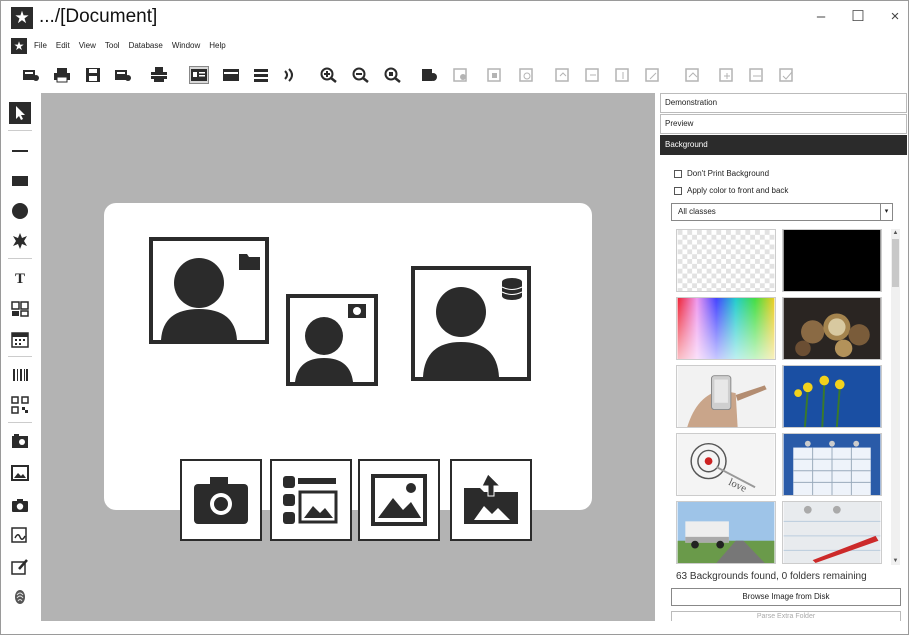 This screenshot has height=635, width=909. Describe the element at coordinates (112, 45) in the screenshot. I see `menu-tool: Tool` at that location.